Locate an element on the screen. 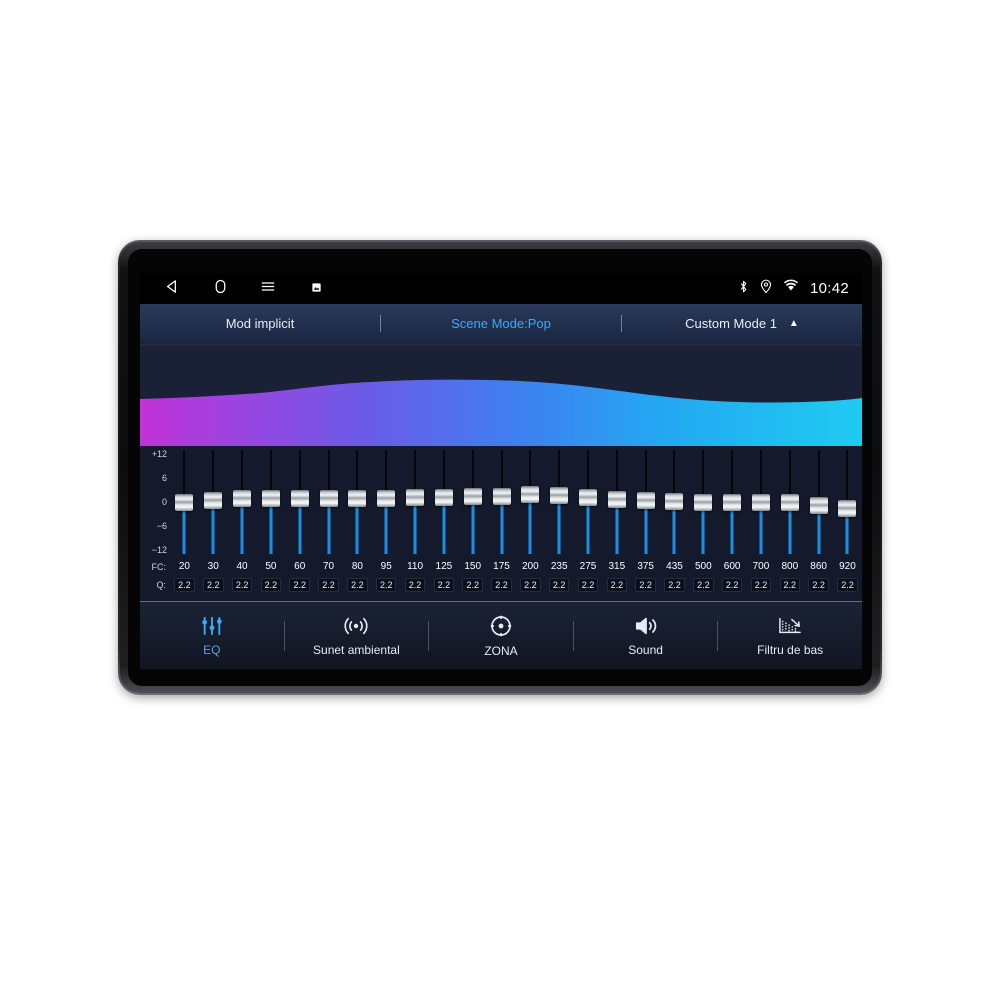  mode-custom-mode: Custom Mode 1 ▲ is located at coordinates (742, 323).